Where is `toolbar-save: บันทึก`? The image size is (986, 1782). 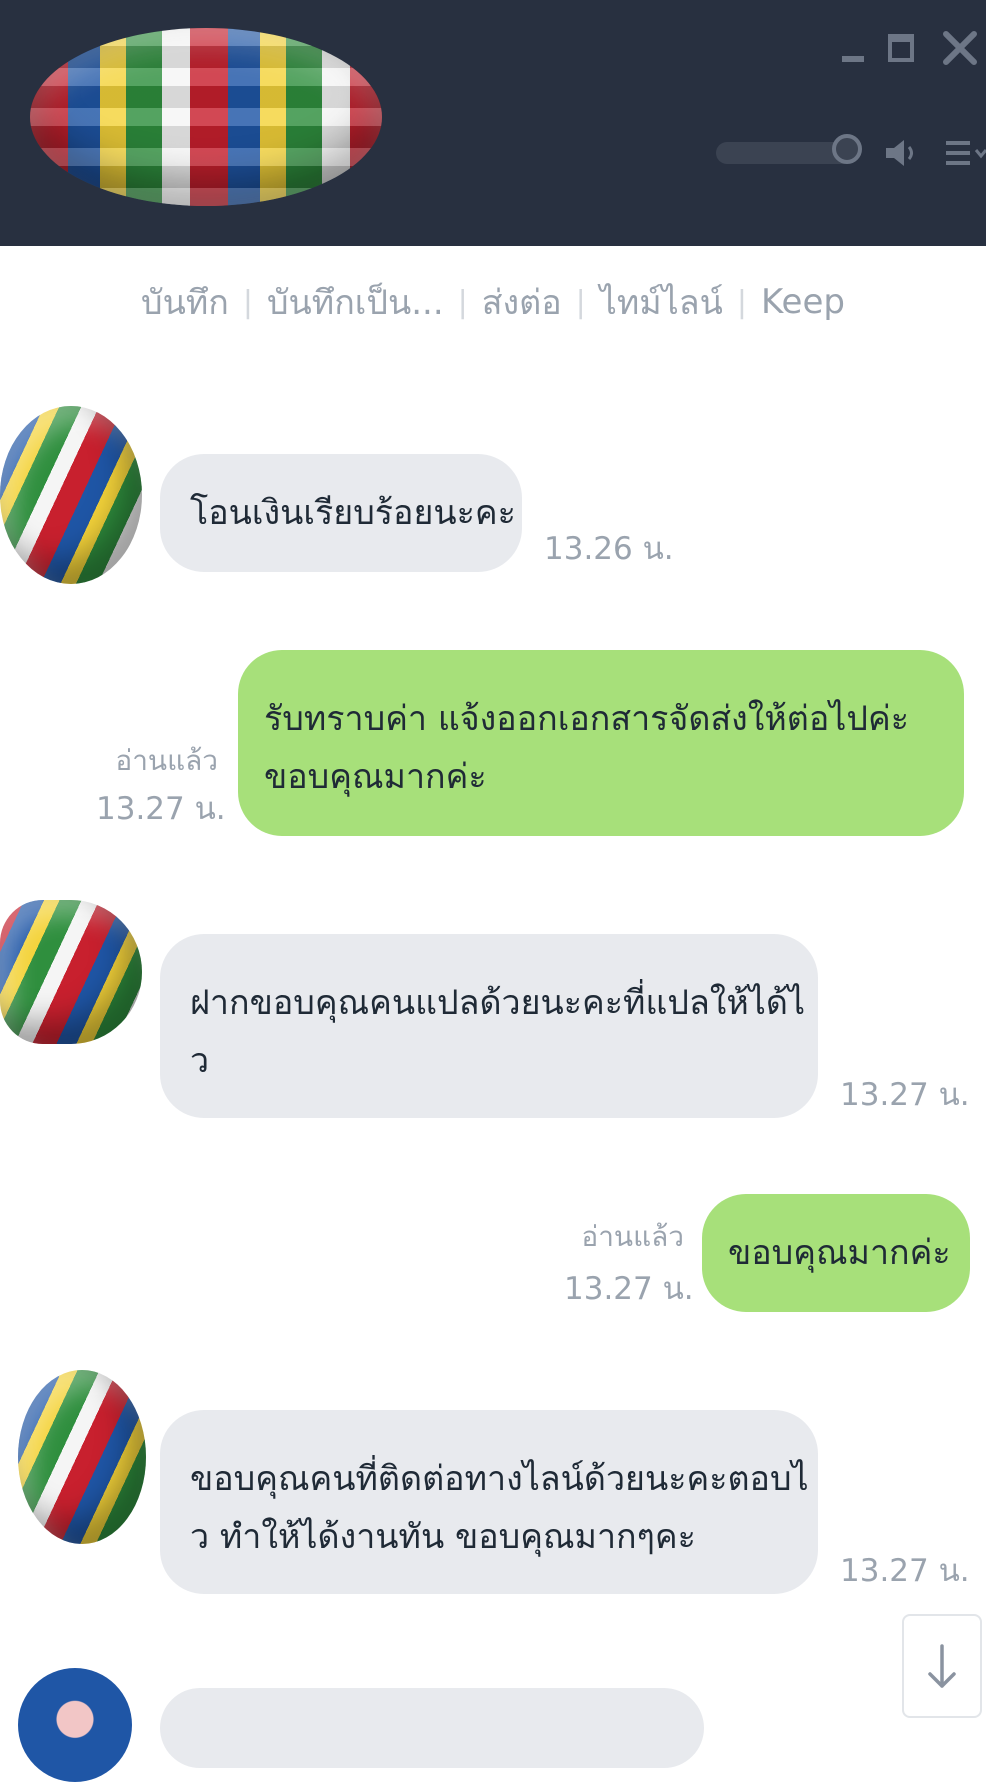
toolbar-save: บันทึก is located at coordinates (185, 302).